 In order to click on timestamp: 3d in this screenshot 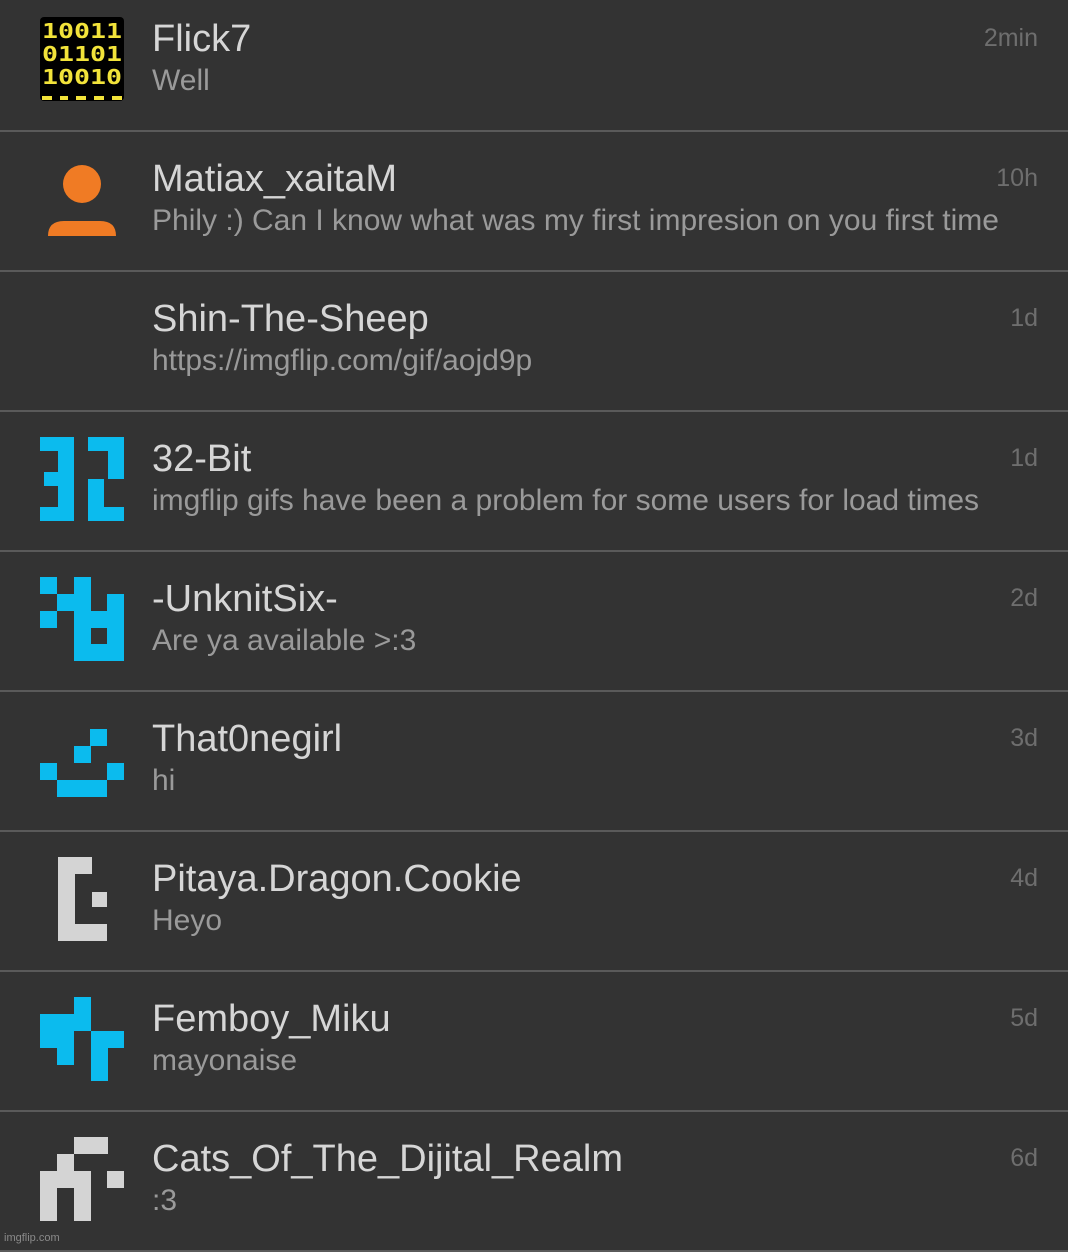, I will do `click(1024, 738)`.